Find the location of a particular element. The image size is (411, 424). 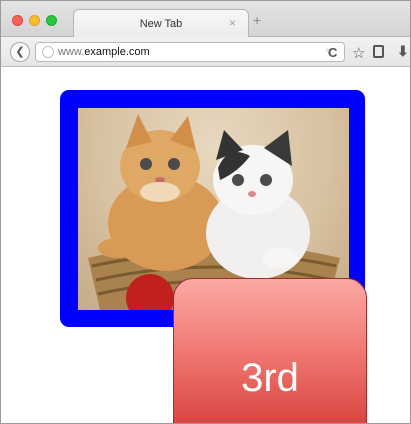

tab-new-tab: New Tab × is located at coordinates (161, 23).